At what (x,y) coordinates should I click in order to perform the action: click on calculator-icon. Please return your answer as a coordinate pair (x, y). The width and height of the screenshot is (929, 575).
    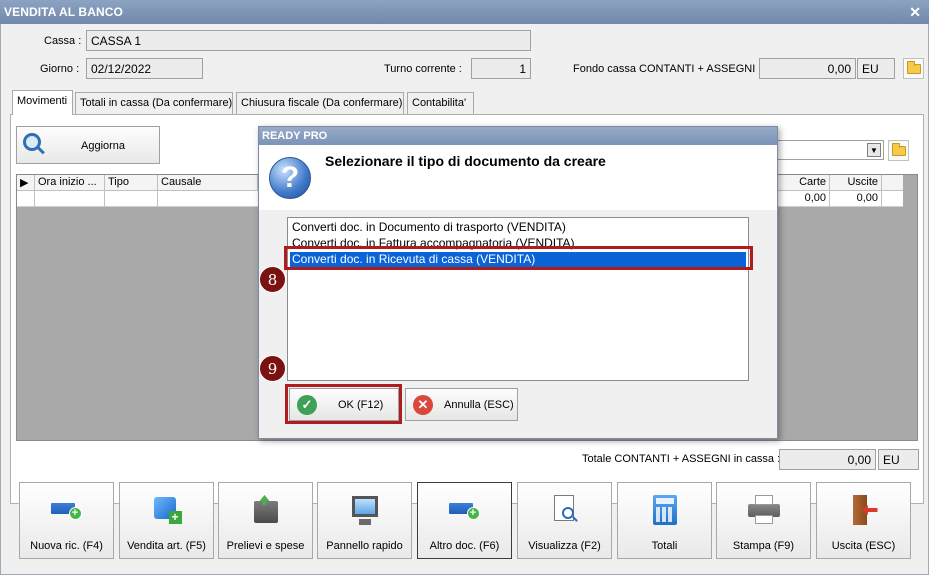
    Looking at the image, I should click on (664, 511).